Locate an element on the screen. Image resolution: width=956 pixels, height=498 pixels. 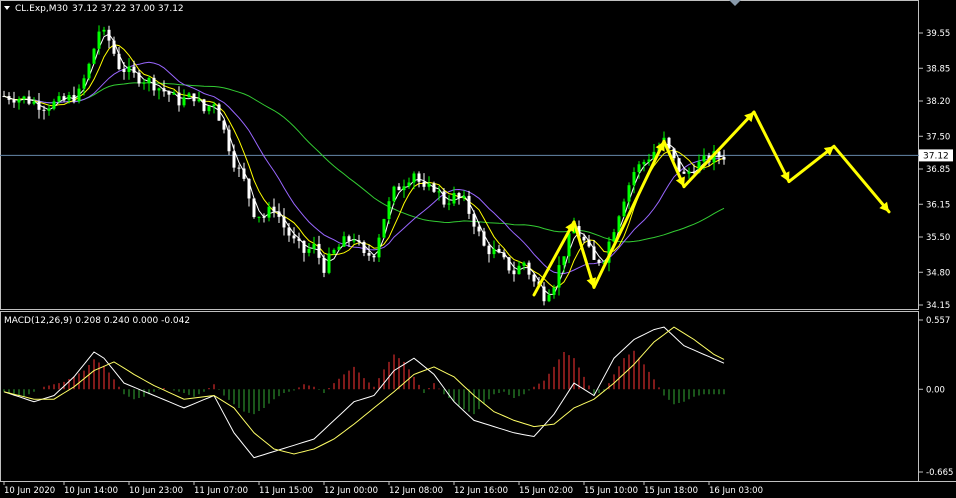
shift-marker-icon is located at coordinates (735, 3).